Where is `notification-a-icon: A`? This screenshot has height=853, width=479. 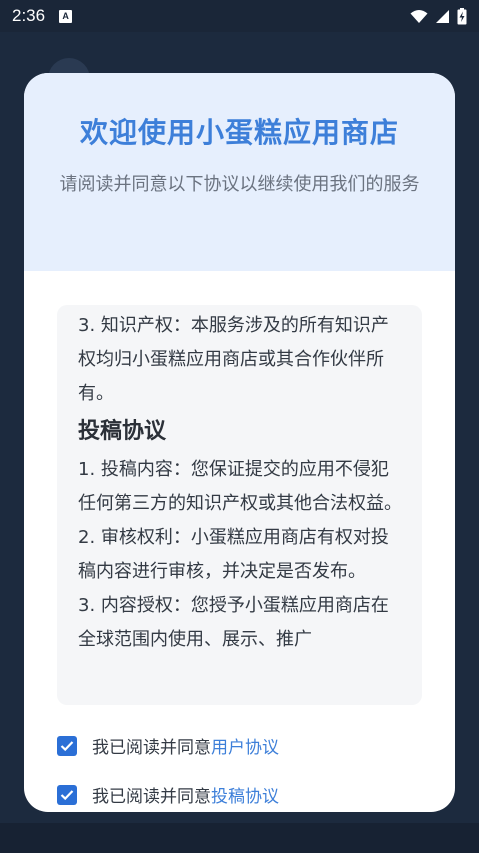
notification-a-icon: A is located at coordinates (66, 16).